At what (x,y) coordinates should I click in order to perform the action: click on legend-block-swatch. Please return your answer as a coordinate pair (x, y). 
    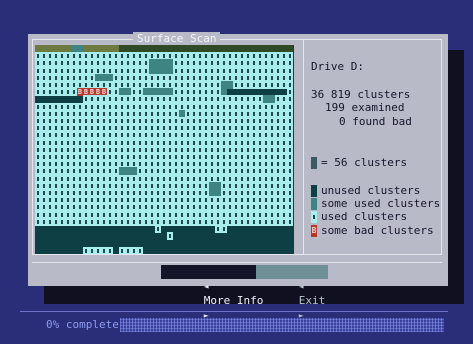
    Looking at the image, I should click on (314, 162).